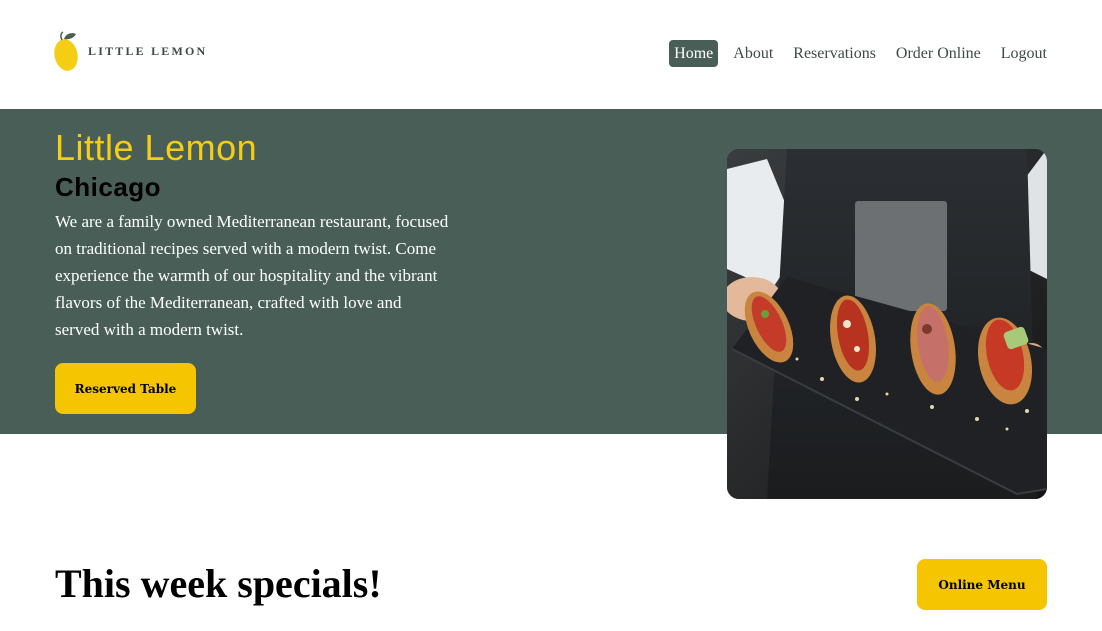  What do you see at coordinates (125, 388) in the screenshot?
I see `reserve-table-button: Reserved Table` at bounding box center [125, 388].